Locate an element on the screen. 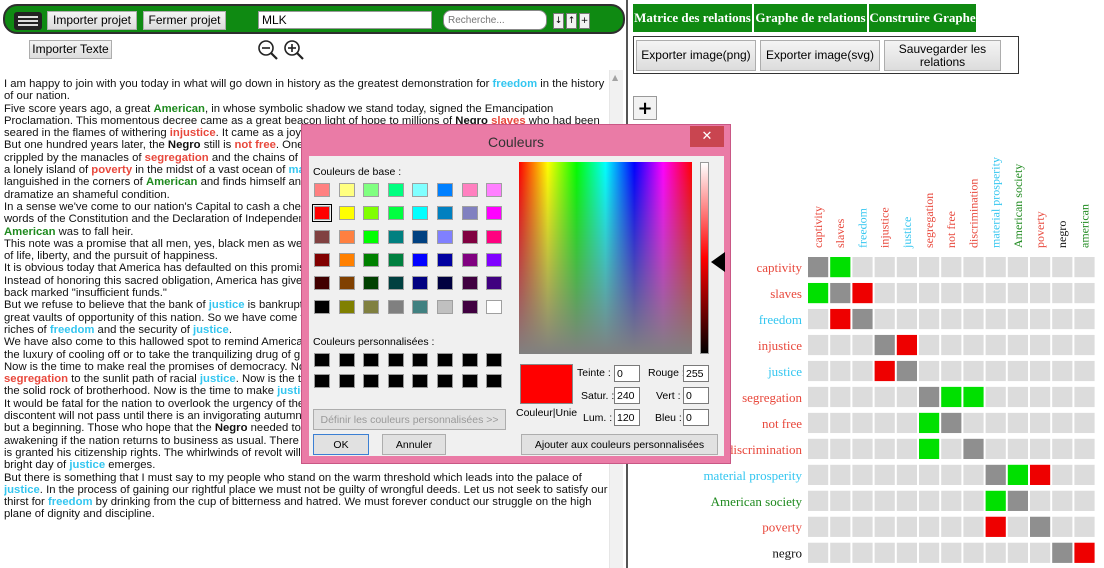  arrow-down-button: ↓ is located at coordinates (558, 21).